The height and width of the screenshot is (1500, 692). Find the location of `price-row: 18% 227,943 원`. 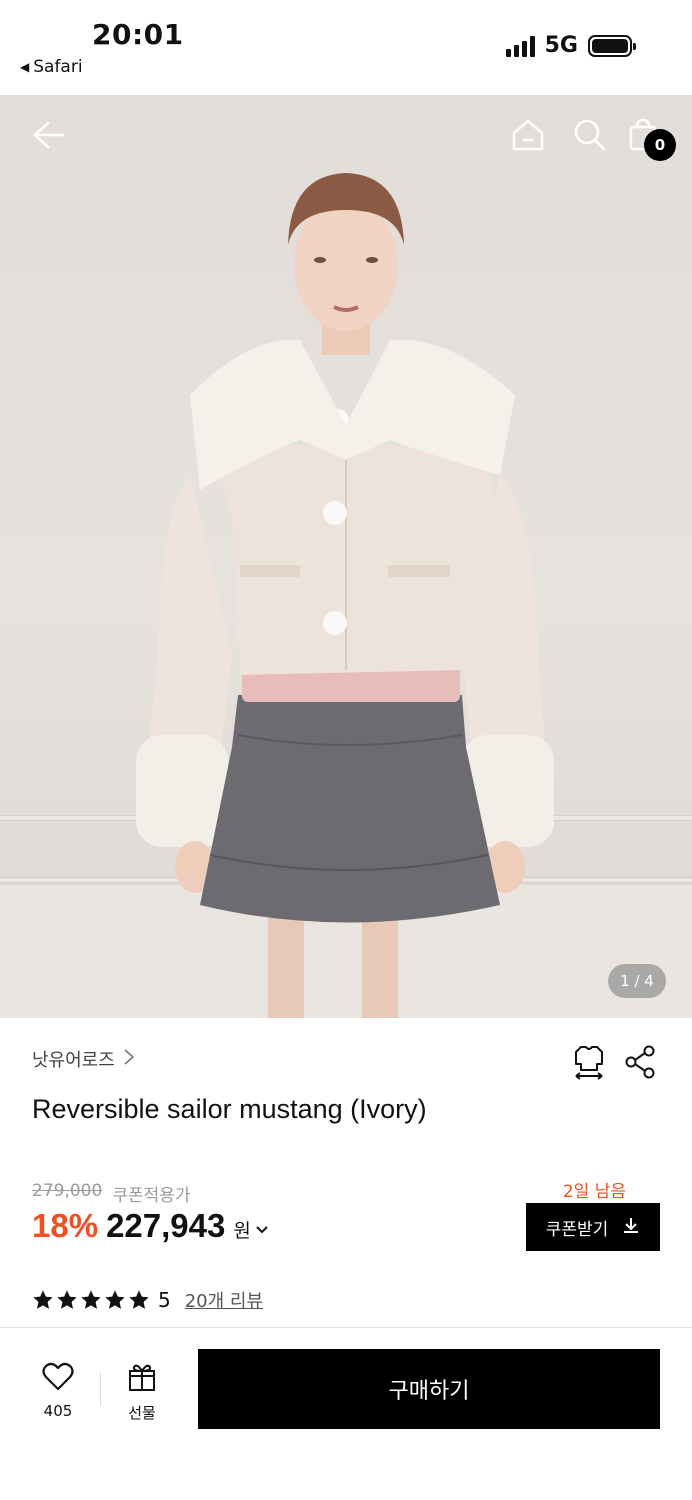

price-row: 18% 227,943 원 is located at coordinates (150, 1226).